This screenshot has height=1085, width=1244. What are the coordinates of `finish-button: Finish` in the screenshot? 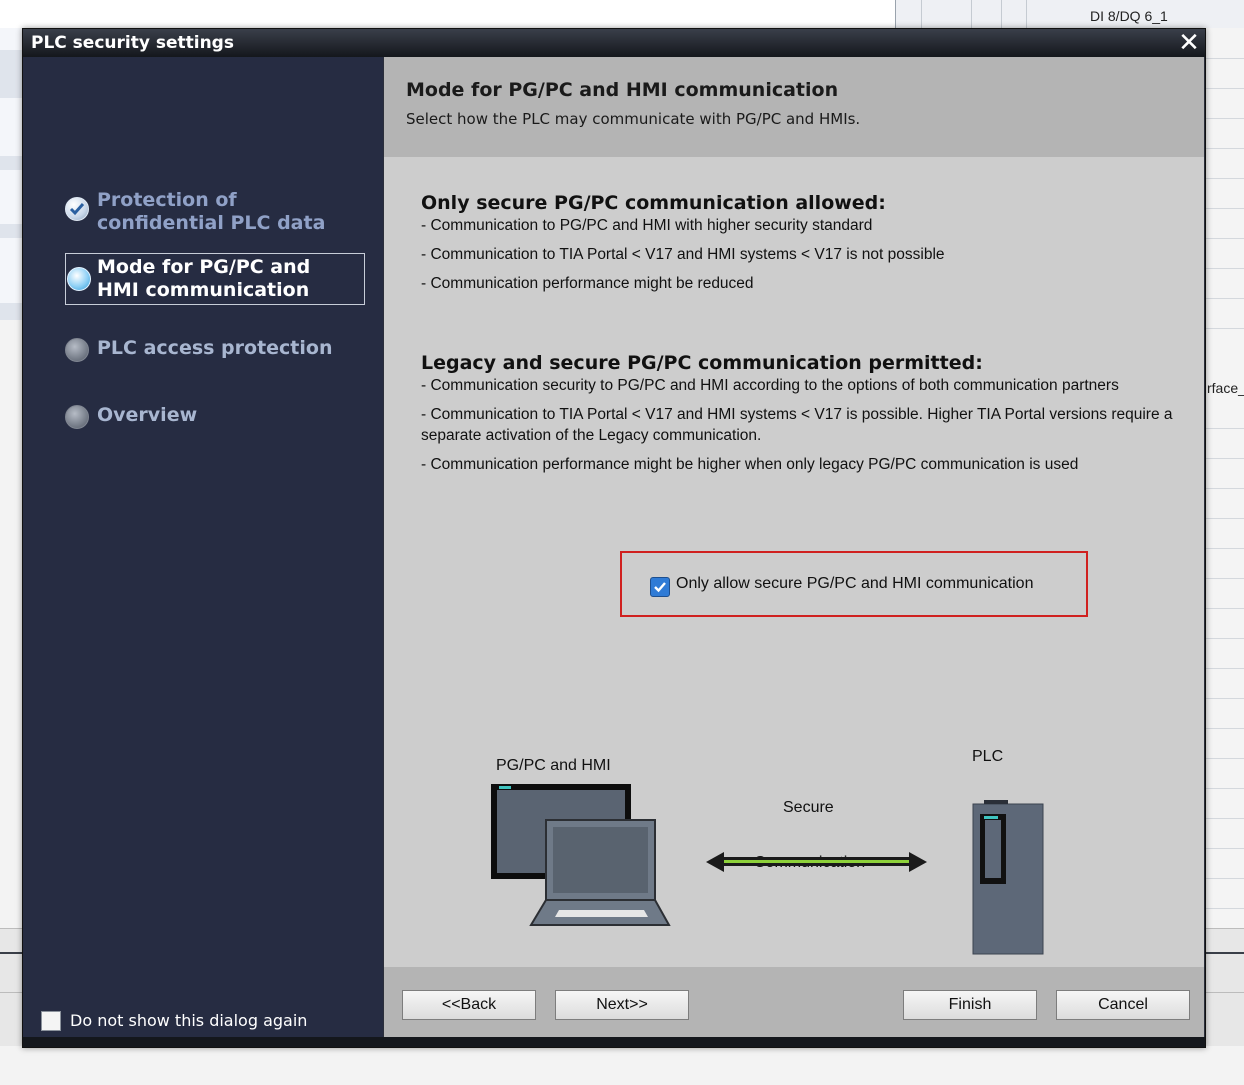 It's located at (970, 1005).